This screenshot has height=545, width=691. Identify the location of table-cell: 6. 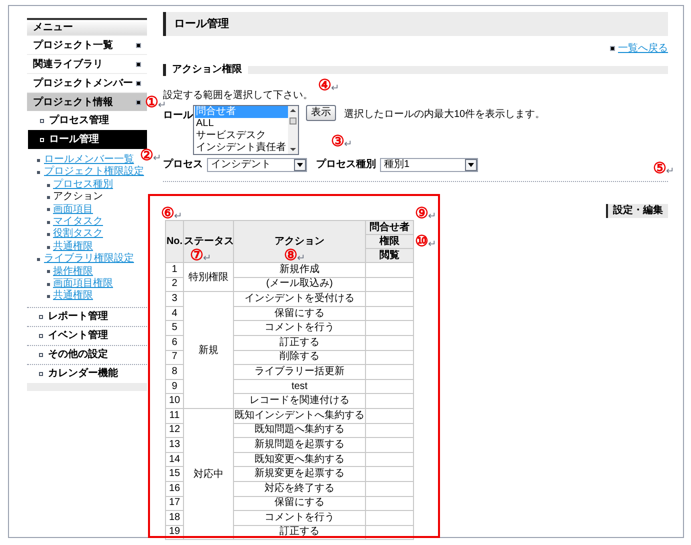
(175, 342).